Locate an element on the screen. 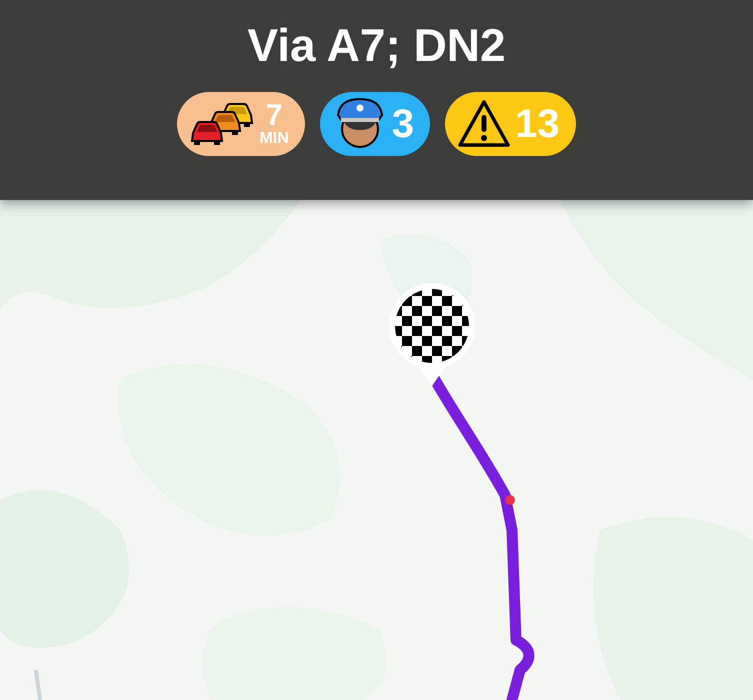  traffic-marker-icon is located at coordinates (510, 500).